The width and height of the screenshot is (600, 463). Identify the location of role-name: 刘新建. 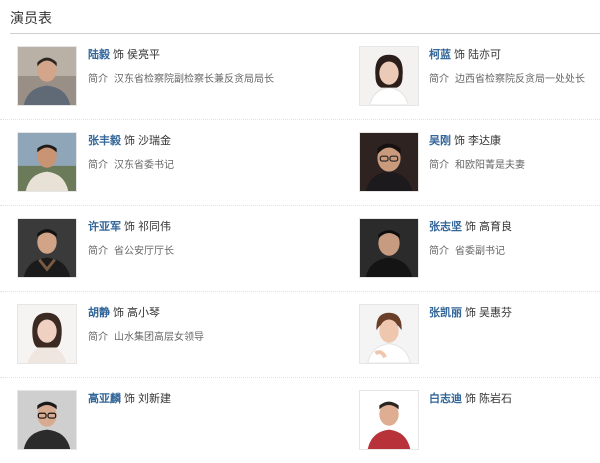
(154, 398).